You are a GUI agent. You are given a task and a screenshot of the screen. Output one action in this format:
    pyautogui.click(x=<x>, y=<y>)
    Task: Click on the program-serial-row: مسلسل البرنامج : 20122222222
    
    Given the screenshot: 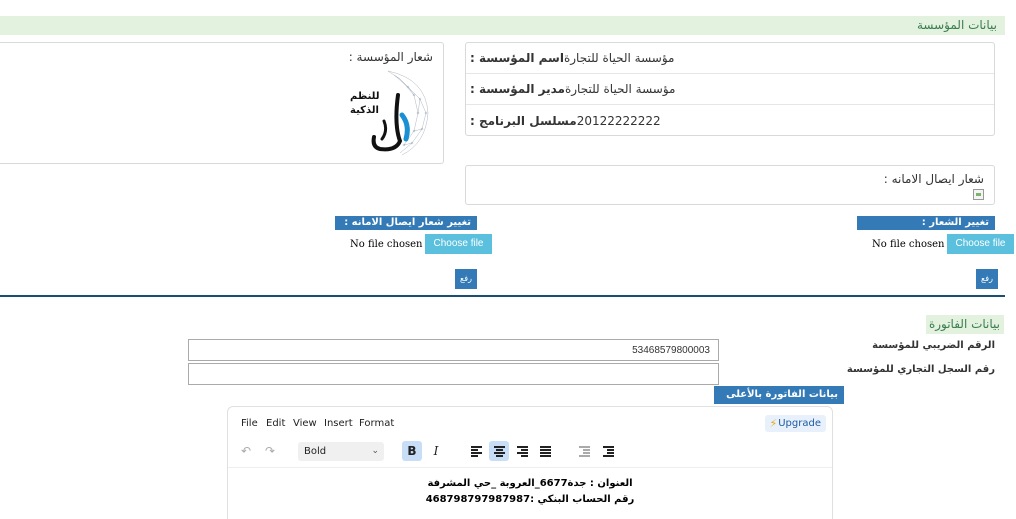 What is the action you would take?
    pyautogui.click(x=730, y=120)
    